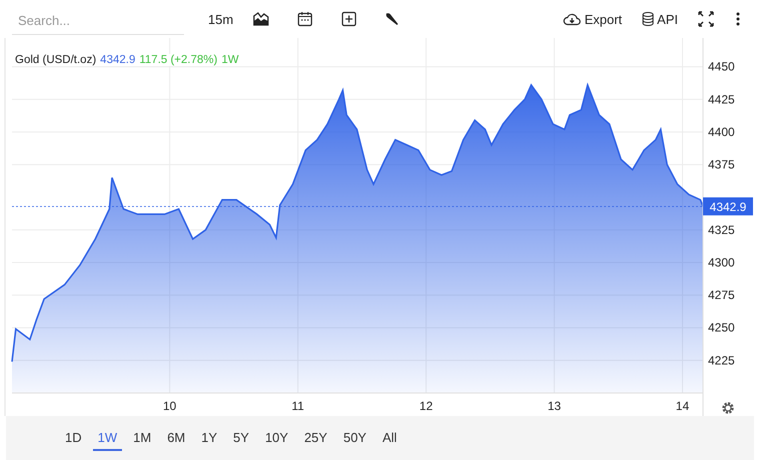 The width and height of the screenshot is (760, 460). I want to click on period-label: 1W, so click(230, 60).